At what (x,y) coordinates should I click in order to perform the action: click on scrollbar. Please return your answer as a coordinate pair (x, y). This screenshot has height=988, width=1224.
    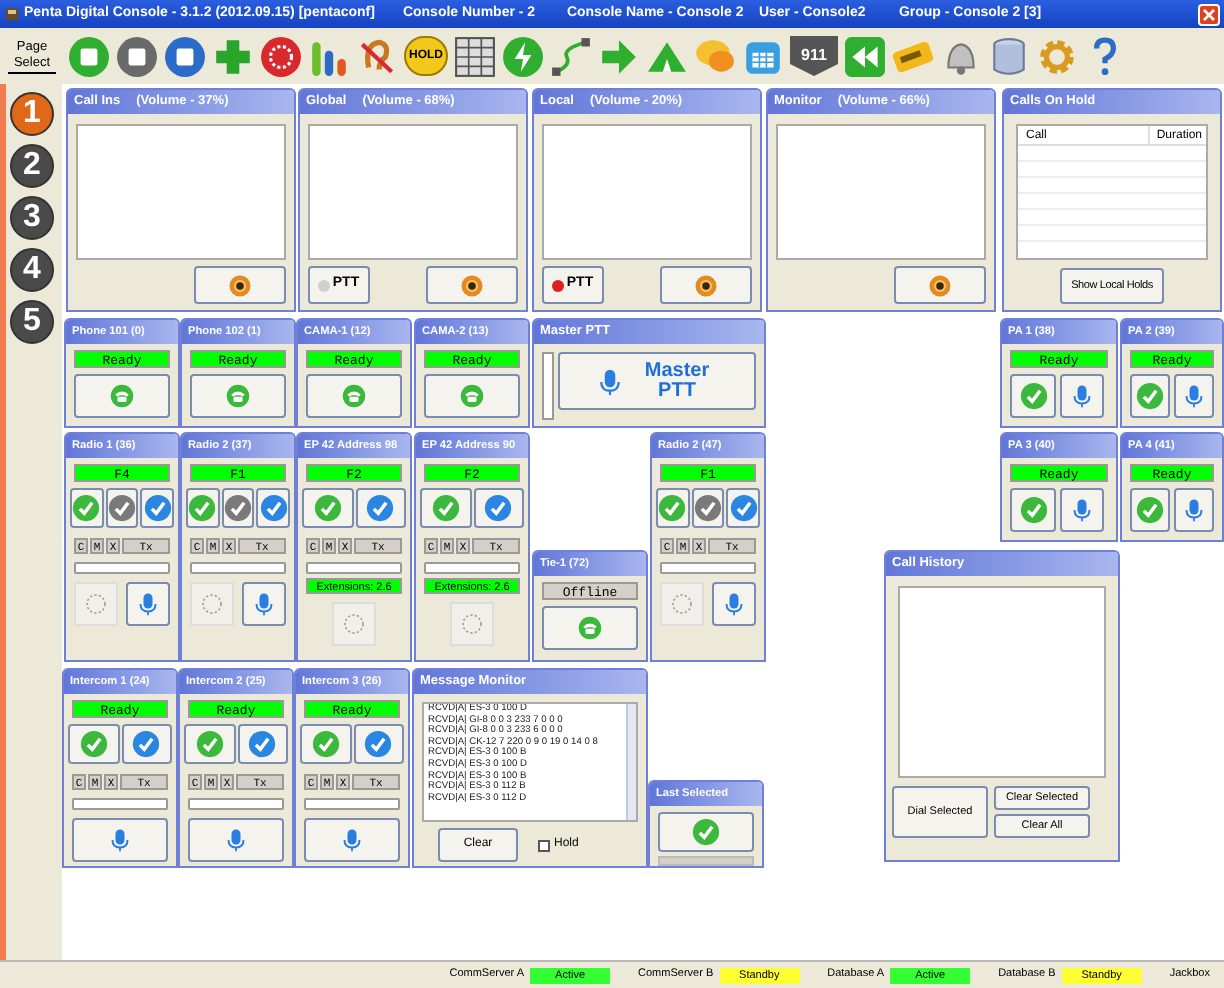
    Looking at the image, I should click on (631, 762).